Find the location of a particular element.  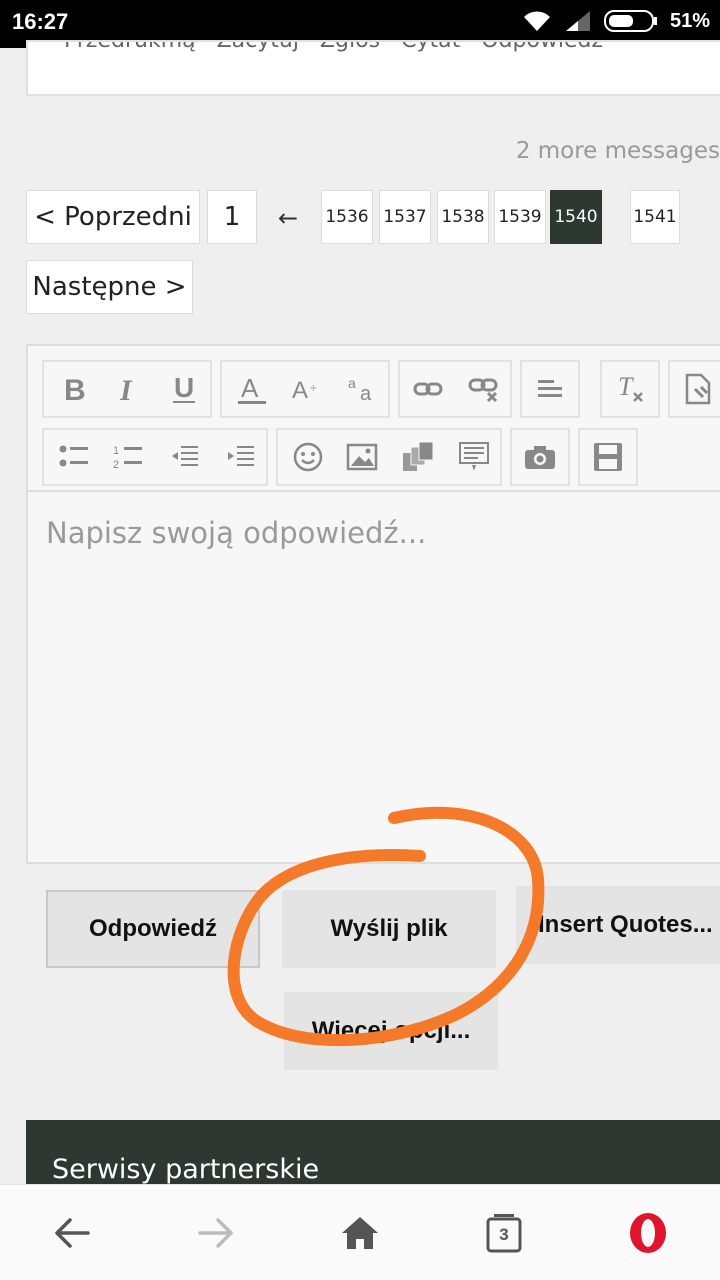

svg-text: U is located at coordinates (184, 388).